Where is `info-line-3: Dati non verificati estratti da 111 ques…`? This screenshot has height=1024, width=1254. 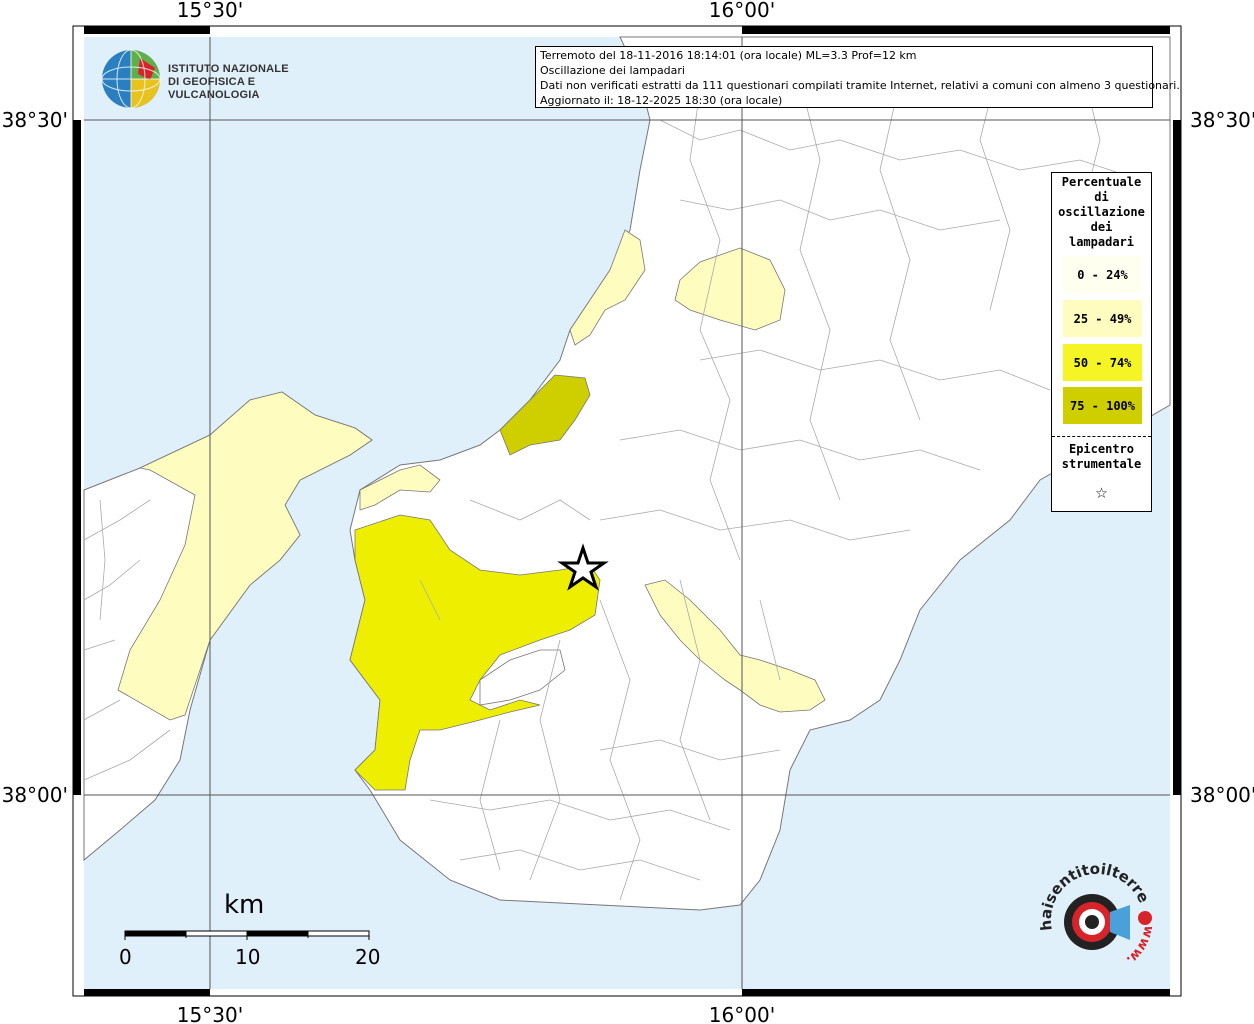
info-line-3: Dati non verificati estratti da 111 ques… is located at coordinates (860, 85).